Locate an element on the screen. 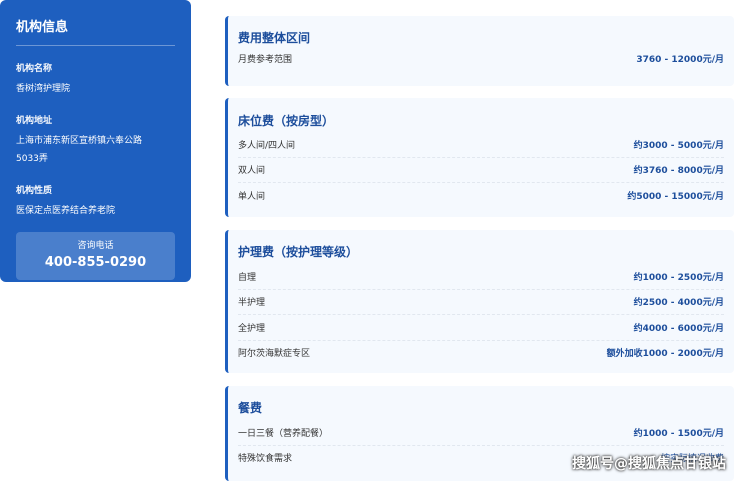  fee-row: 多人间/四人间 约3000 - 5000元/月 is located at coordinates (481, 145).